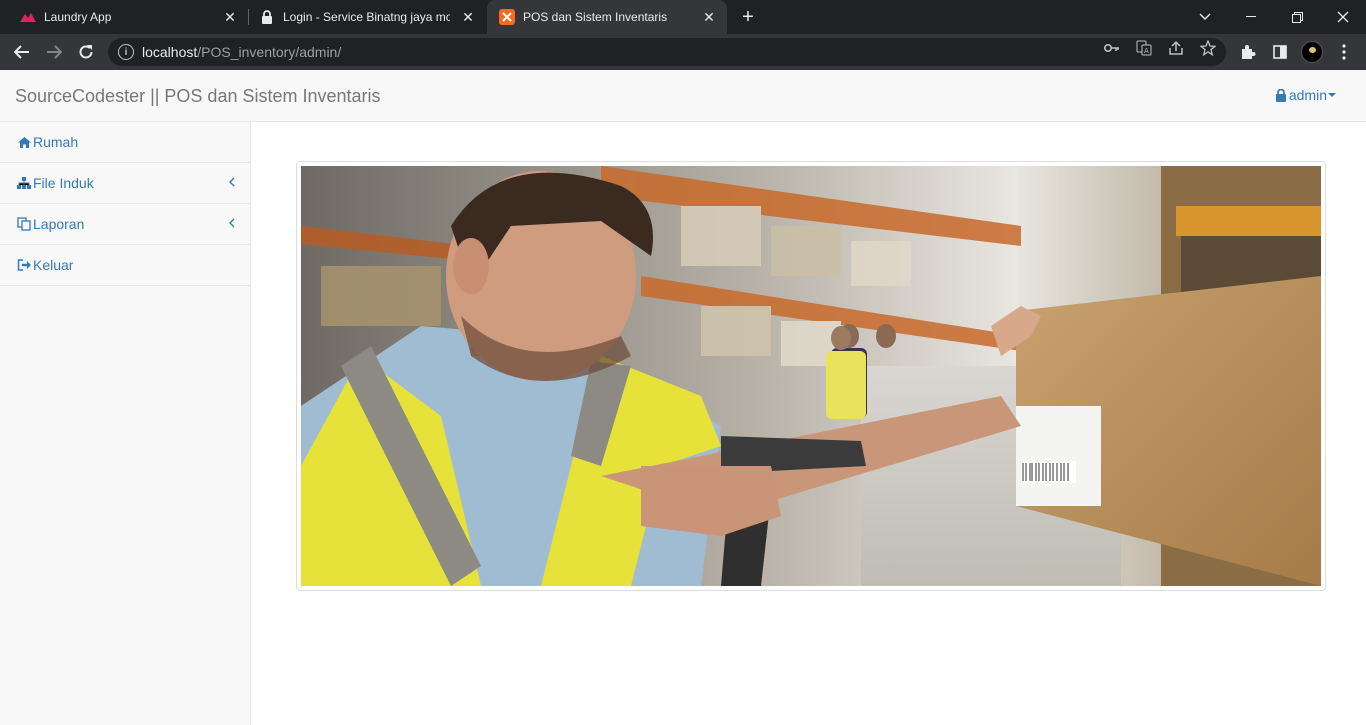  What do you see at coordinates (28, 17) in the screenshot?
I see `laundry-favicon-icon` at bounding box center [28, 17].